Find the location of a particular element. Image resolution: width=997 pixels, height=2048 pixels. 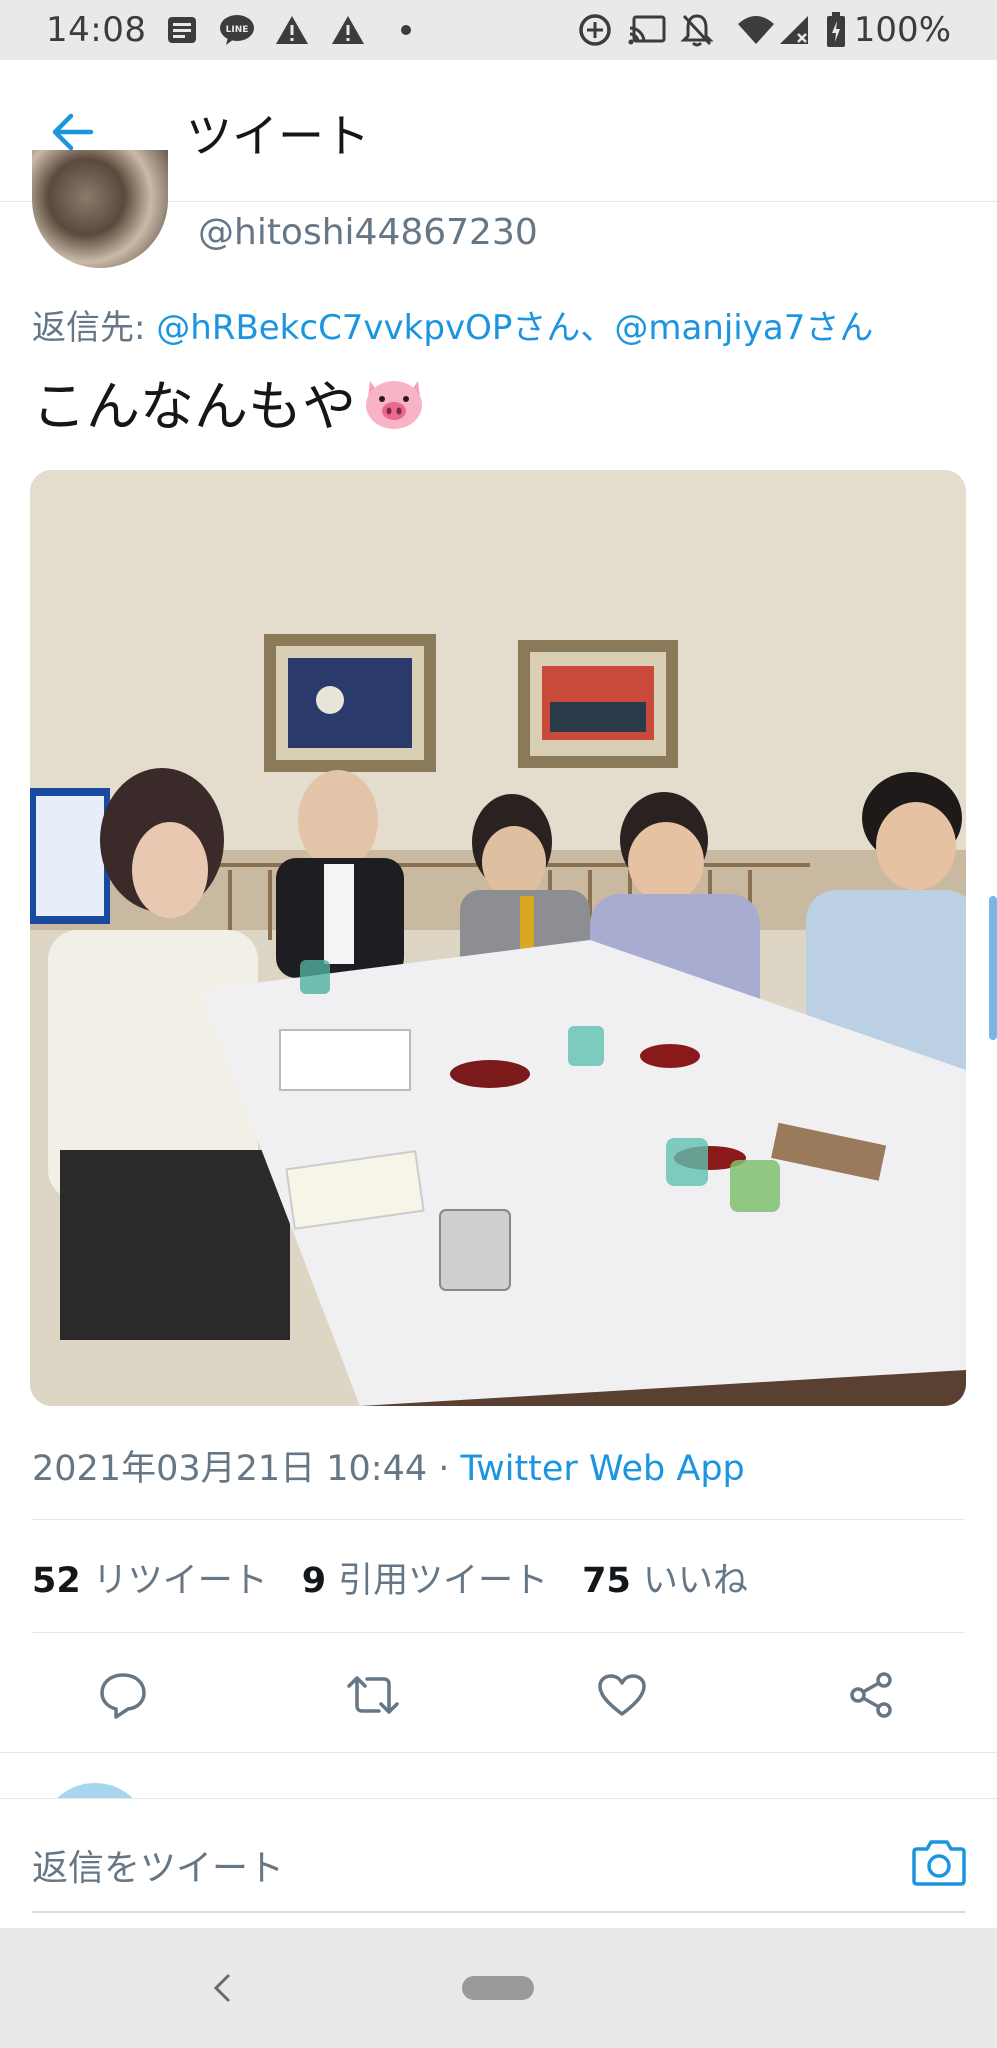

svg-text: LINE is located at coordinates (237, 30).